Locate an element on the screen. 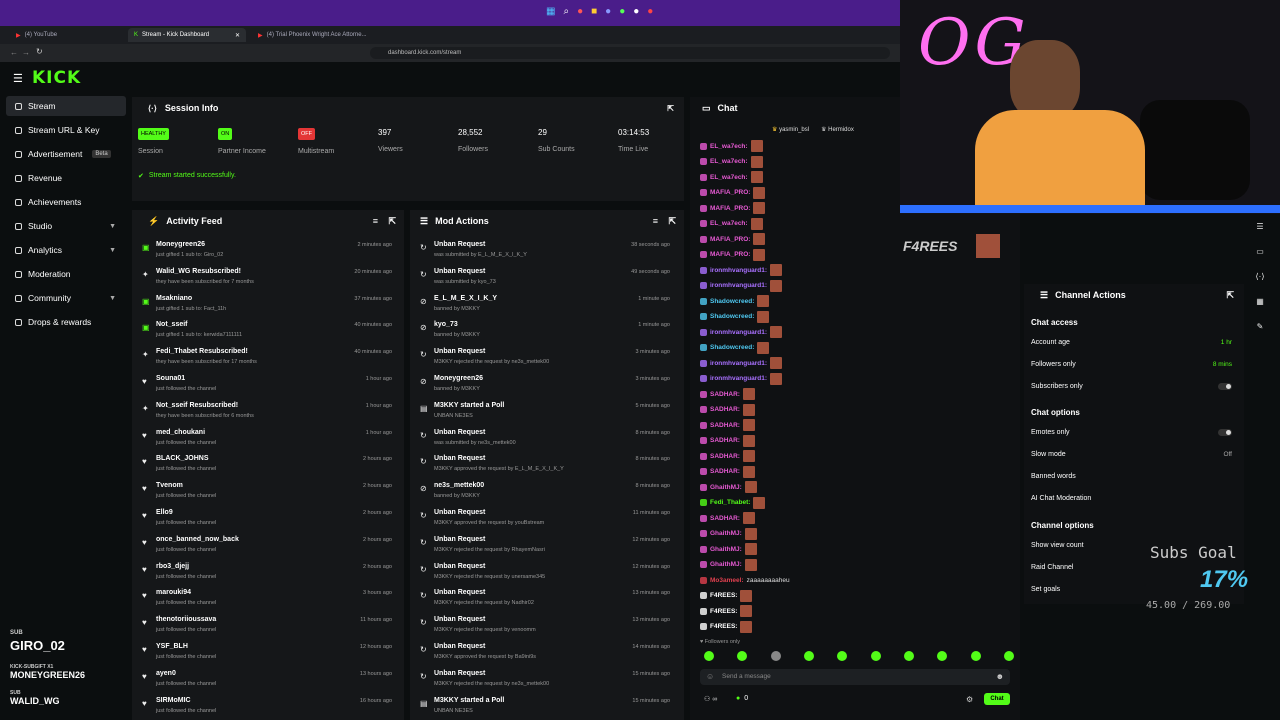 The width and height of the screenshot is (1280, 720). gear-icon: ⚙ is located at coordinates (969, 699).